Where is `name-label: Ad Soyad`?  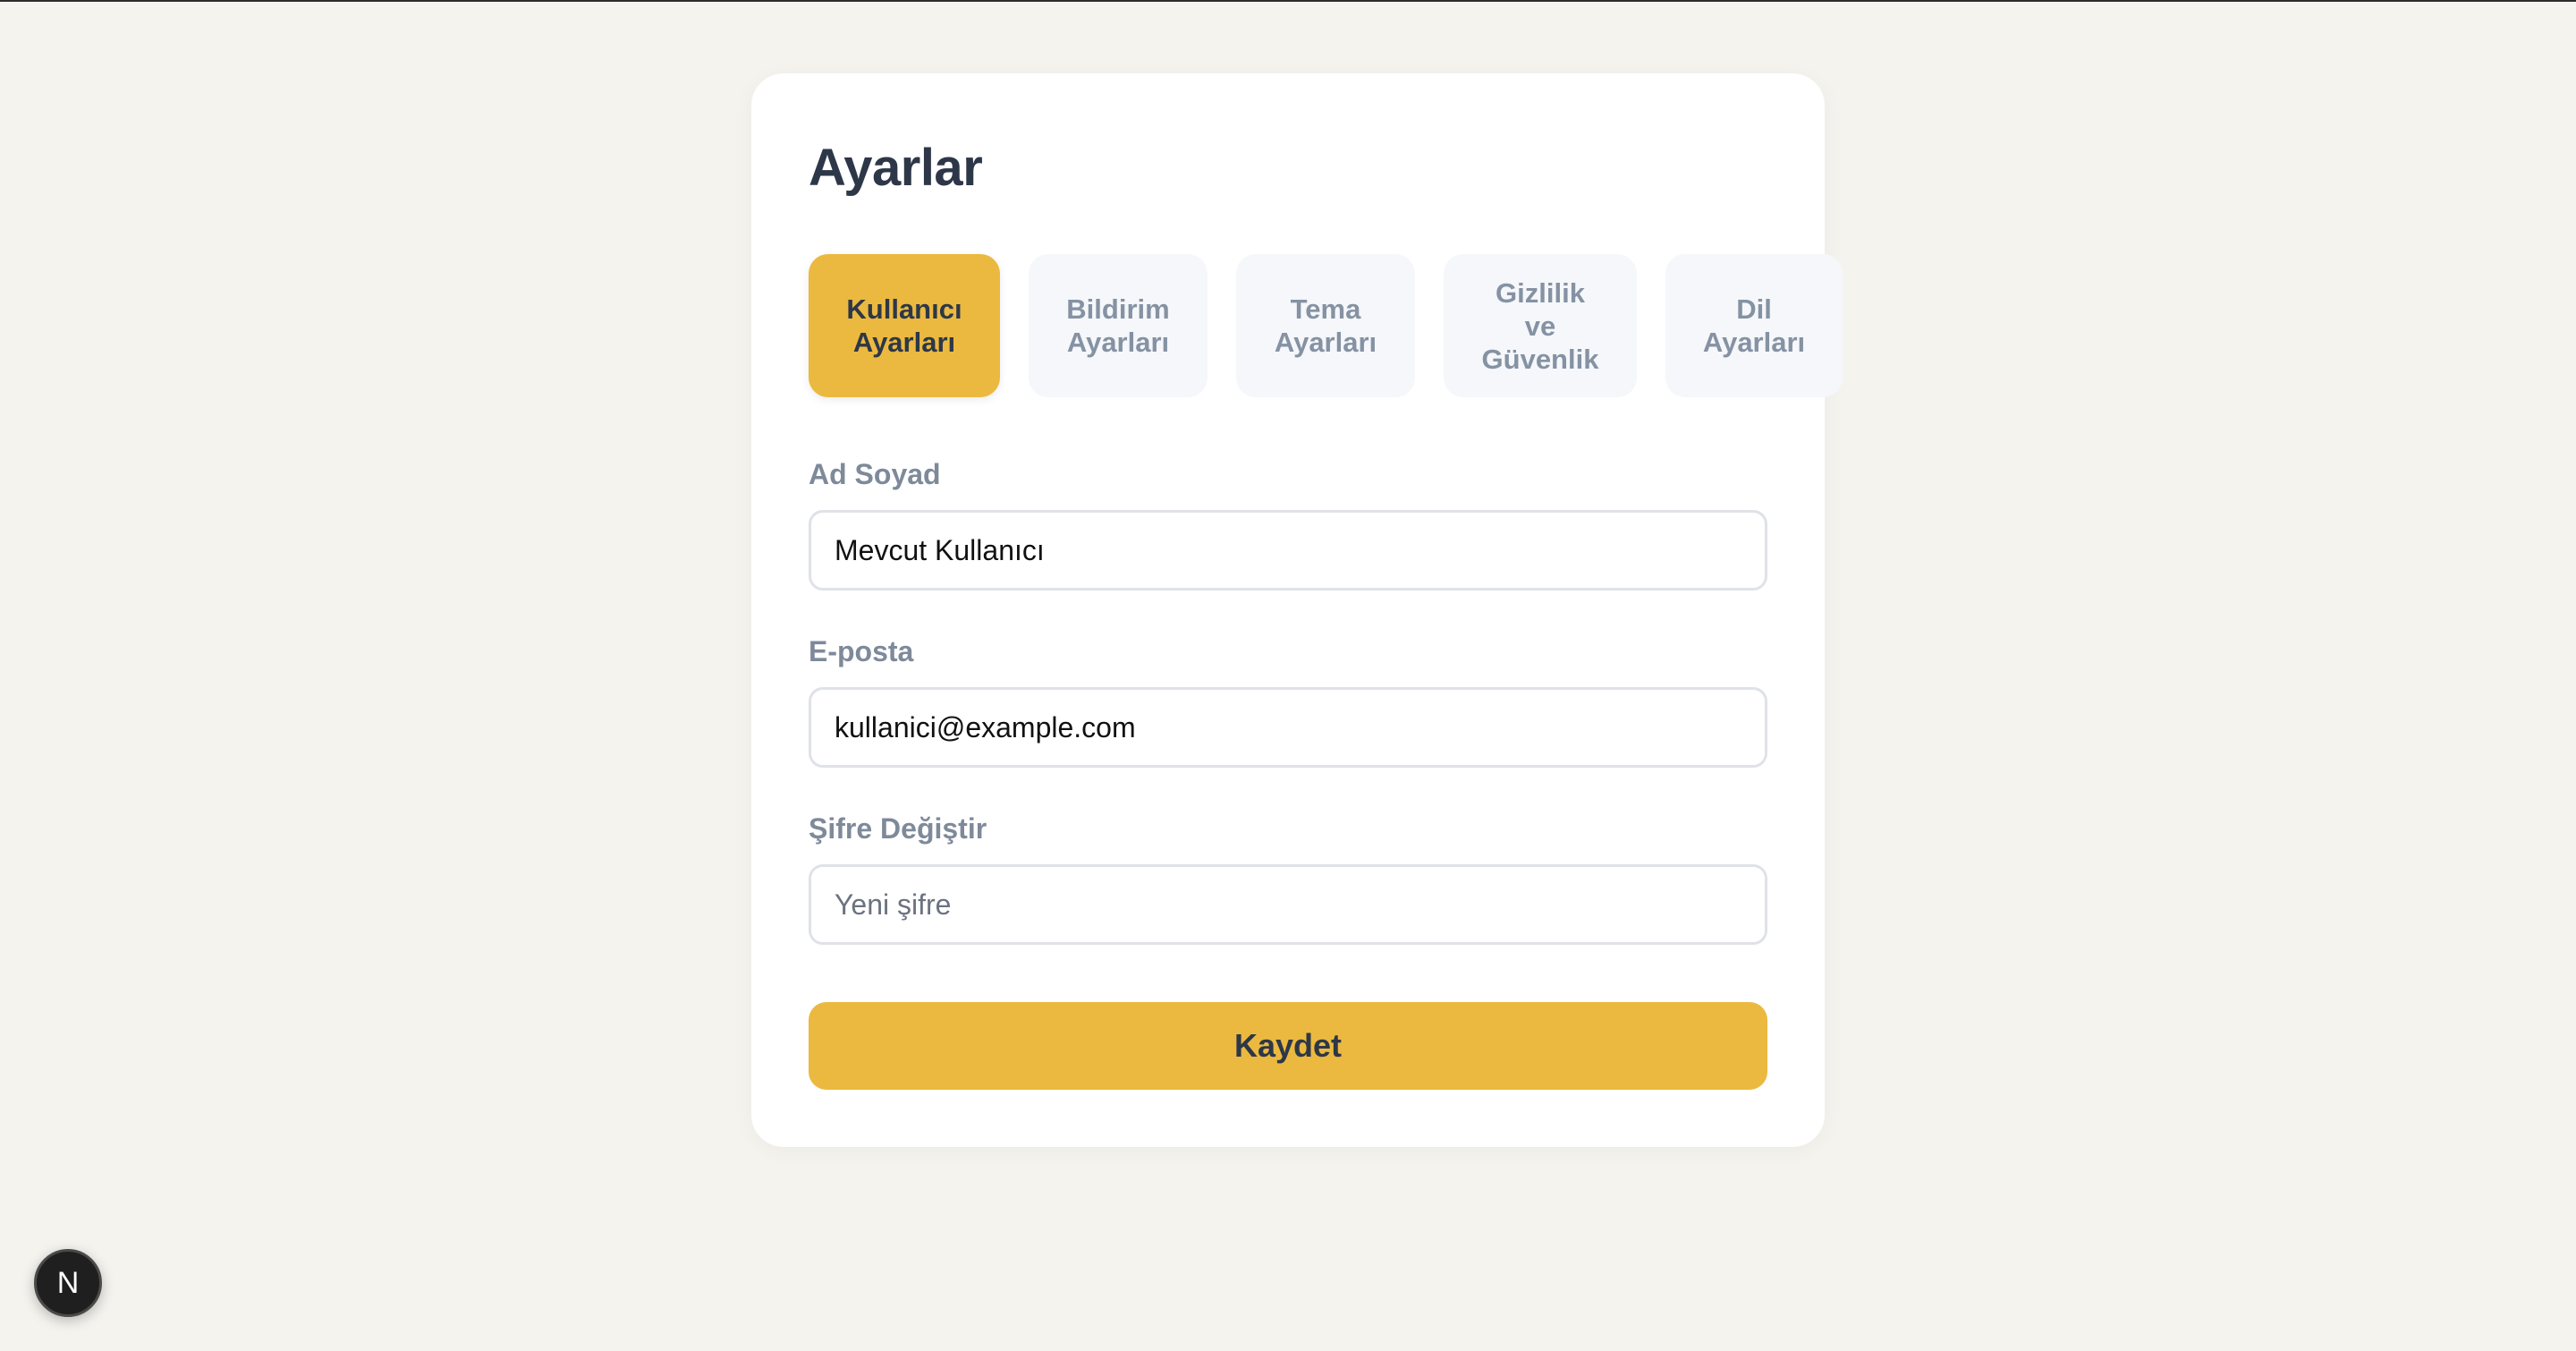 name-label: Ad Soyad is located at coordinates (875, 474).